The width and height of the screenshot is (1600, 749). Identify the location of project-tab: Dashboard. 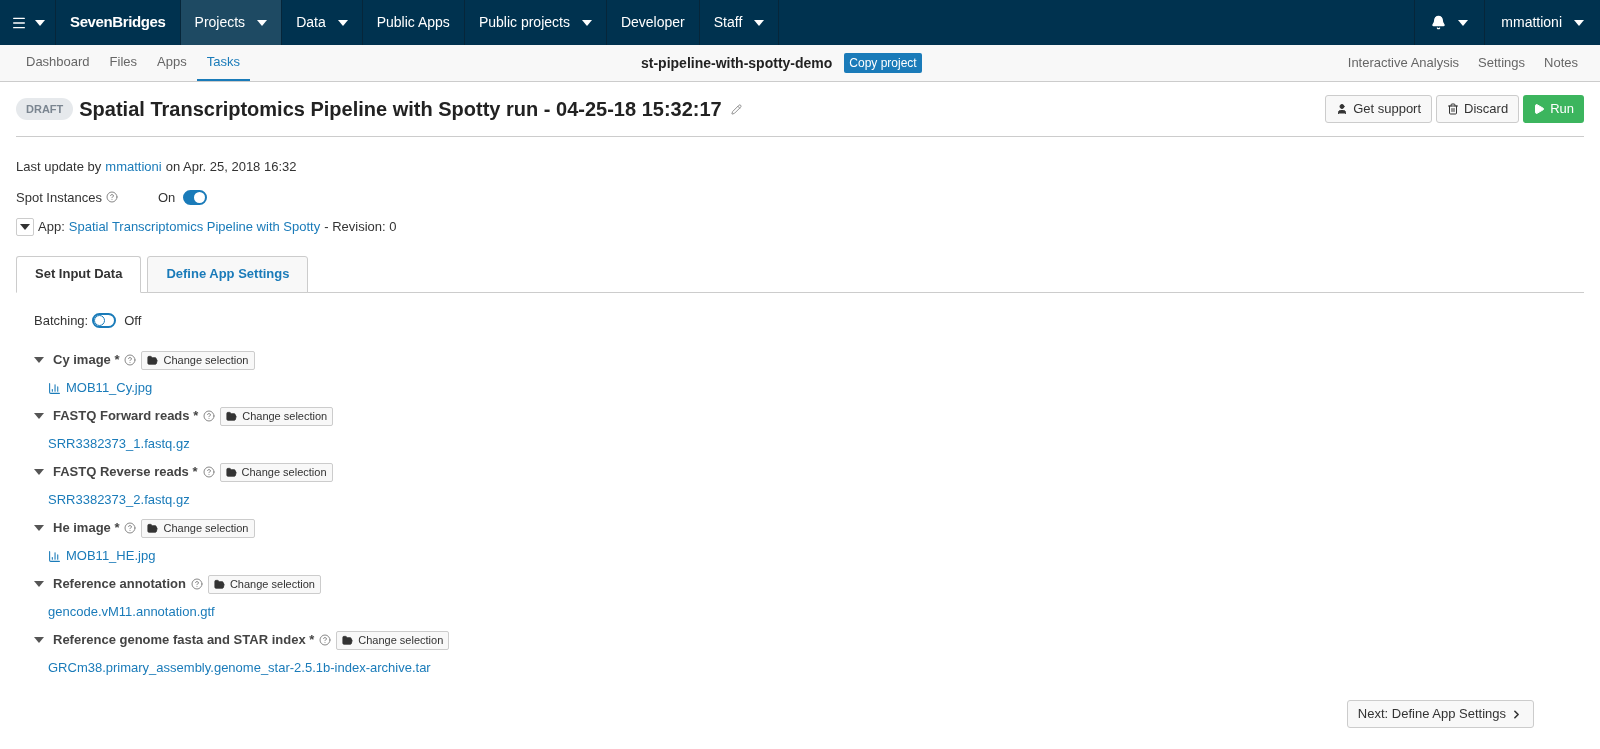
(58, 63).